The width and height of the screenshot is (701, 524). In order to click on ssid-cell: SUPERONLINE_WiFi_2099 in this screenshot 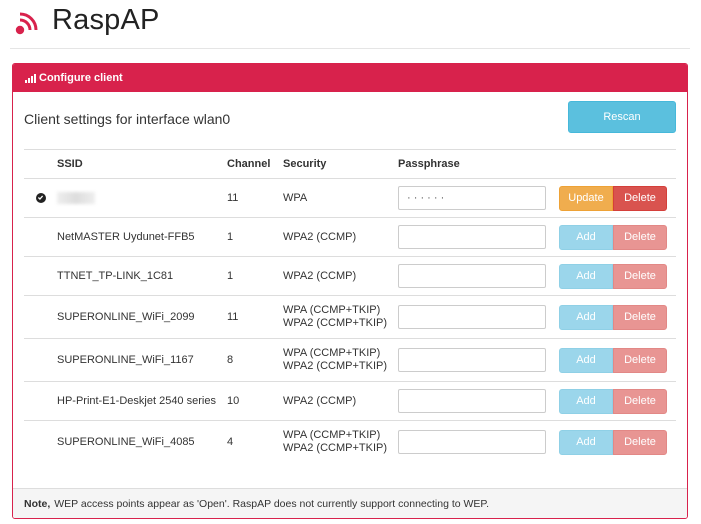, I will do `click(142, 317)`.